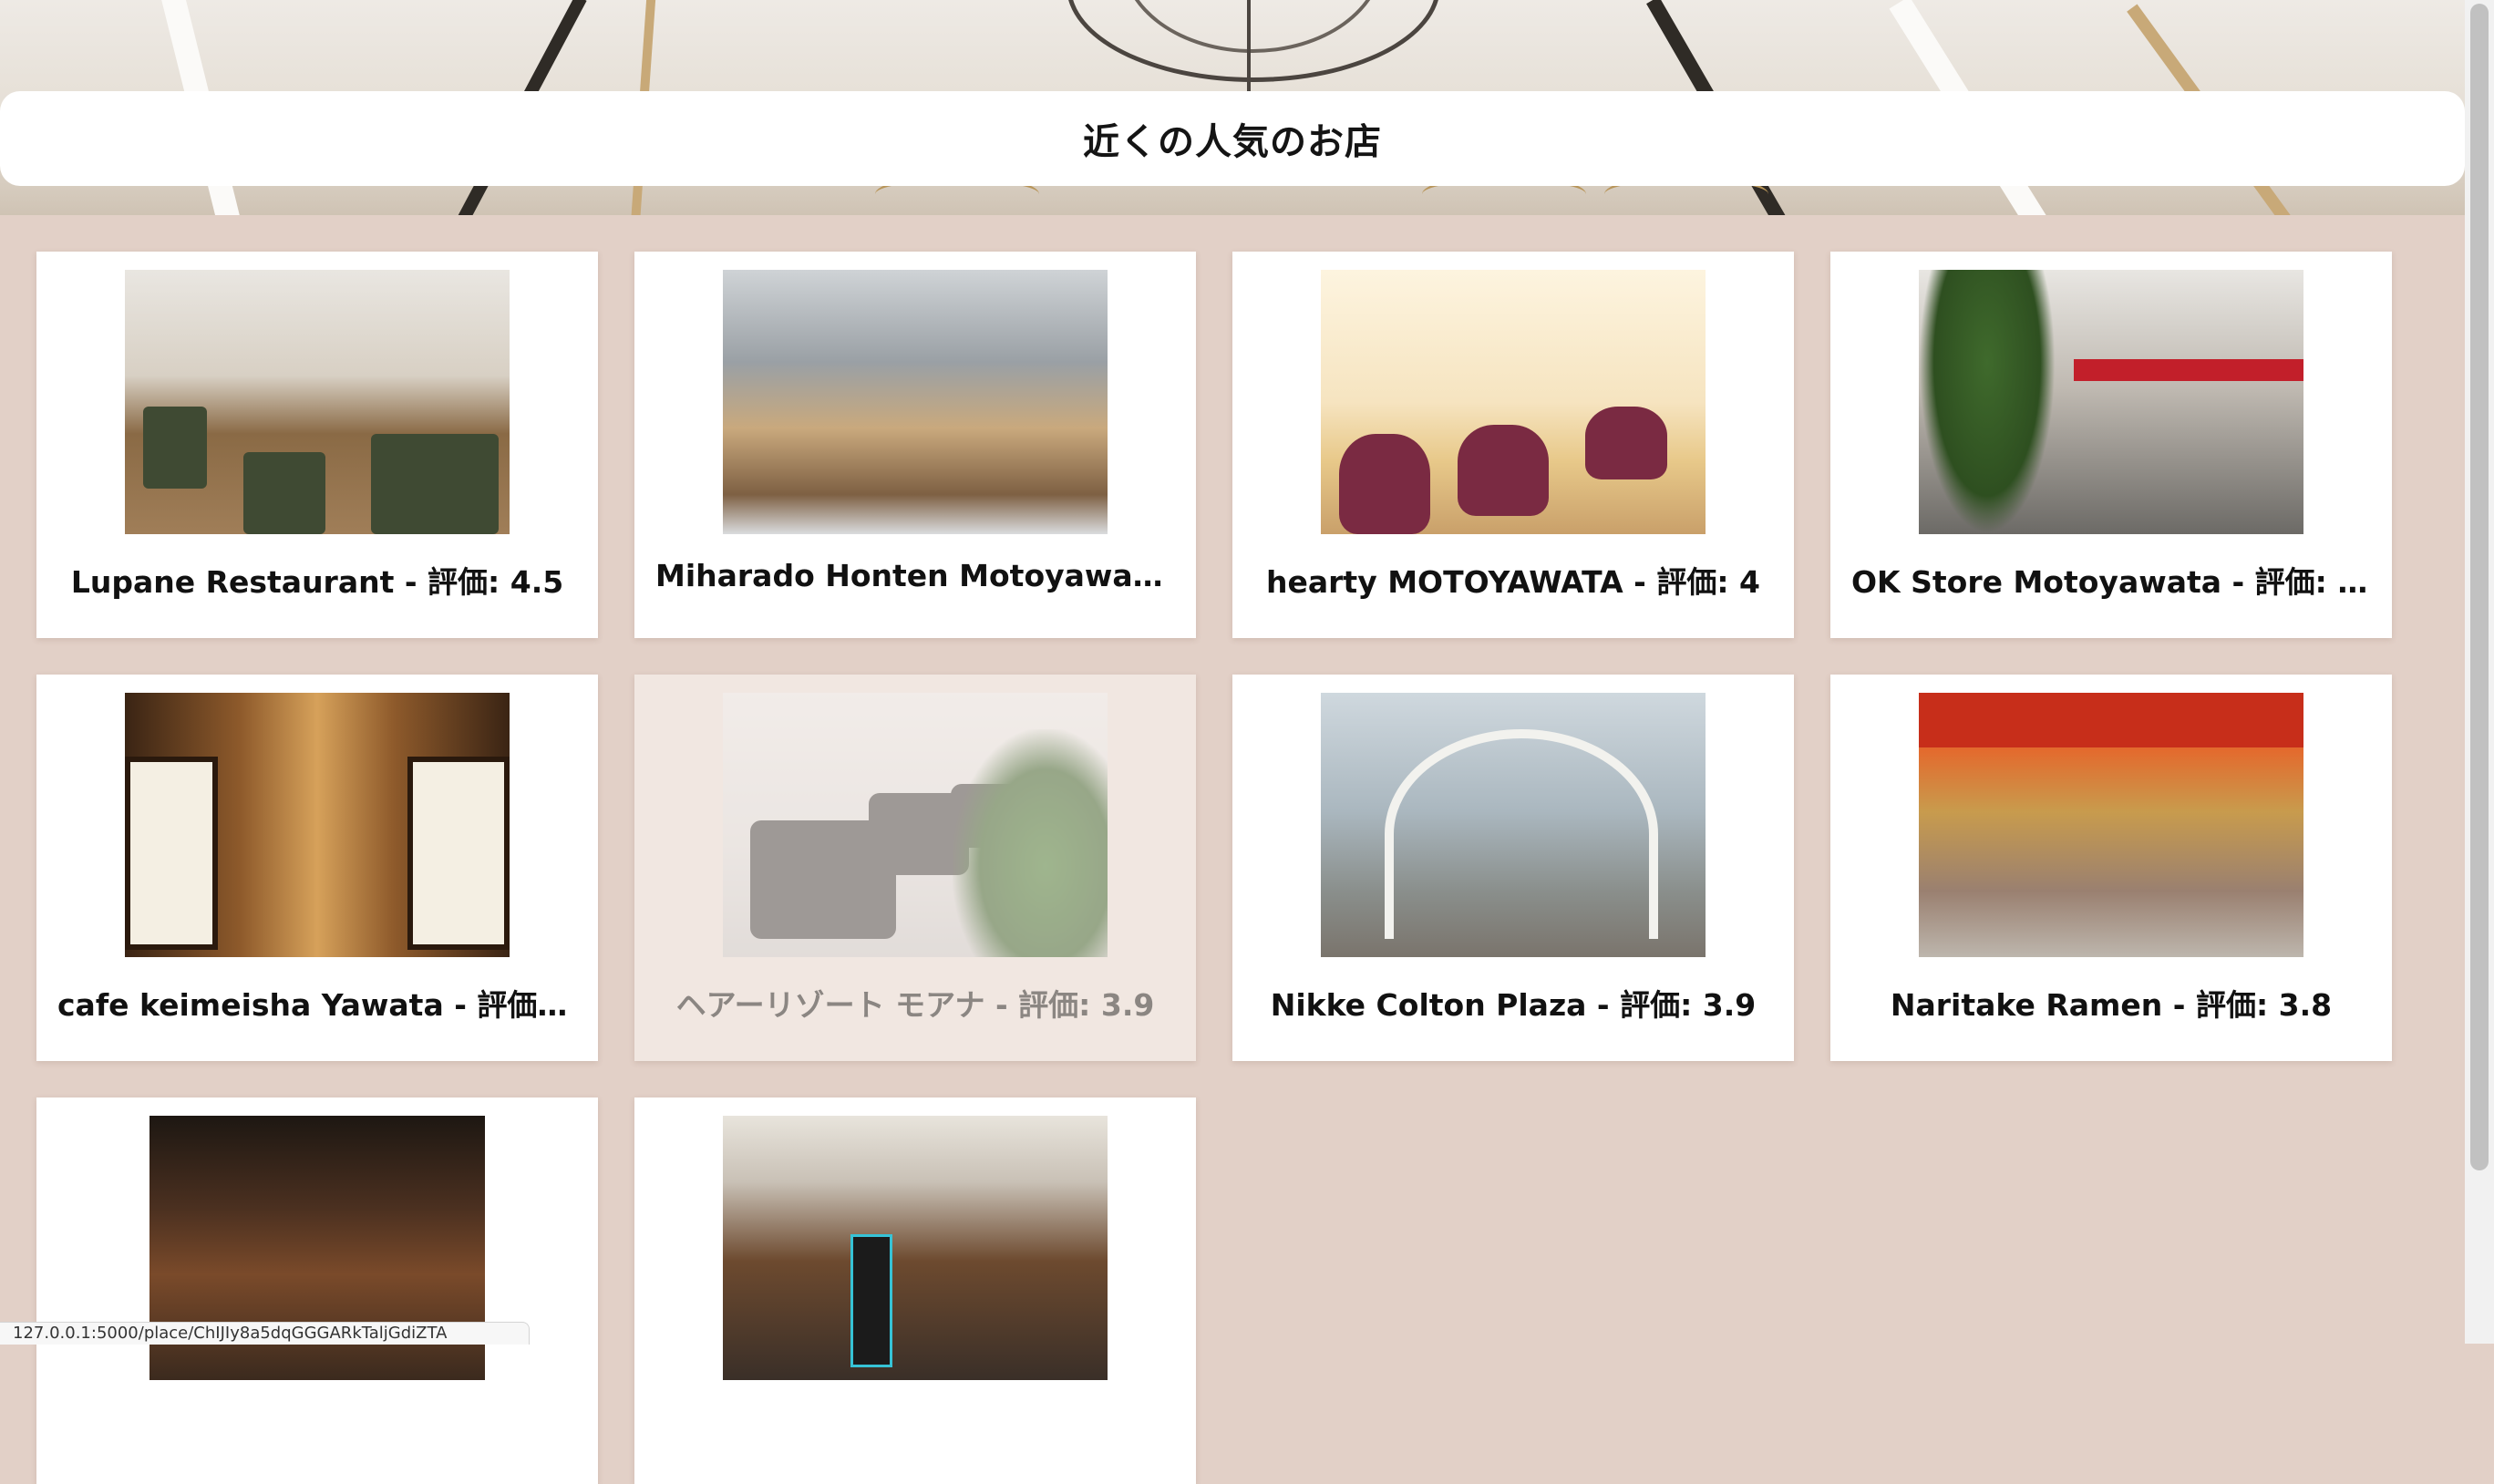 The image size is (2494, 1484). I want to click on store-label: ヘアーリゾート モアナ - 評価: 3.9, so click(915, 1005).